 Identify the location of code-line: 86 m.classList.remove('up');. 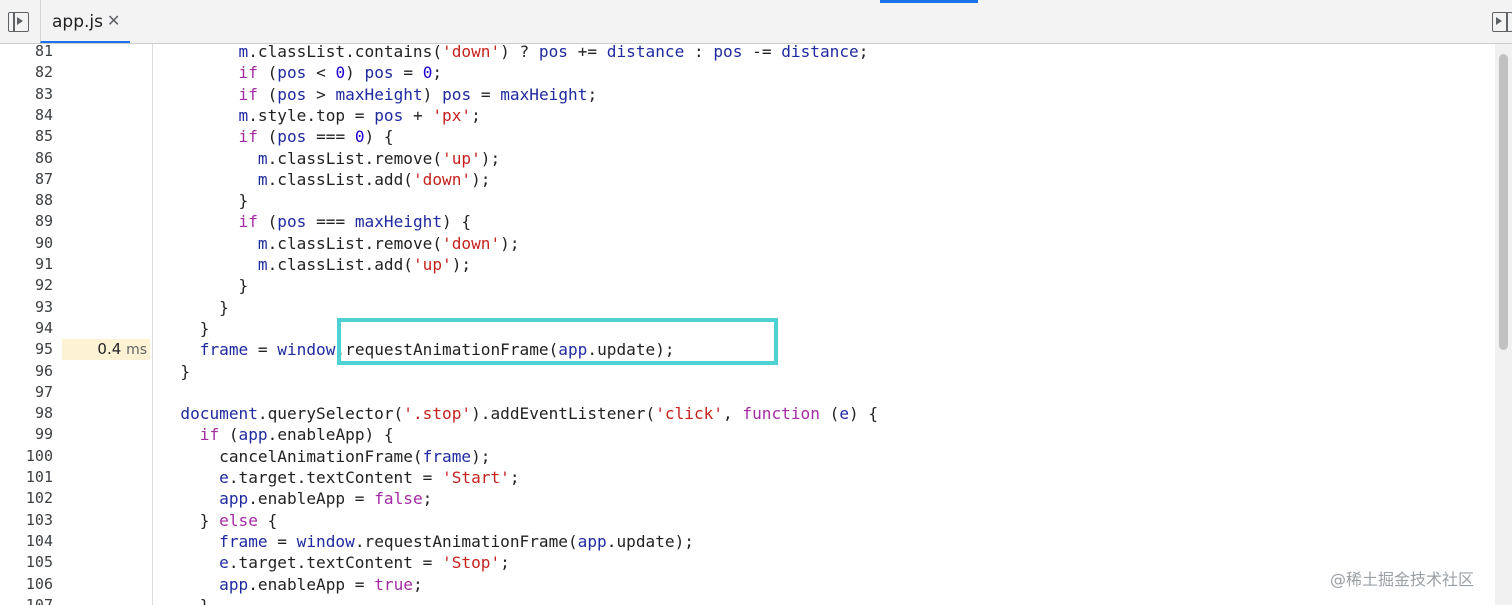
(747, 158).